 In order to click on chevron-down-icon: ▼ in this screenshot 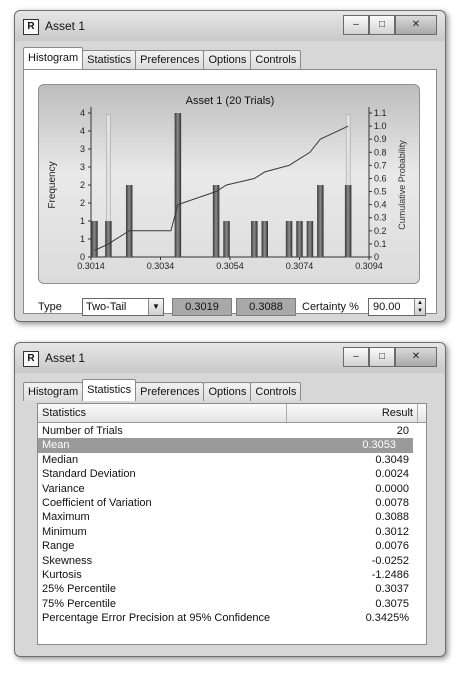, I will do `click(155, 307)`.